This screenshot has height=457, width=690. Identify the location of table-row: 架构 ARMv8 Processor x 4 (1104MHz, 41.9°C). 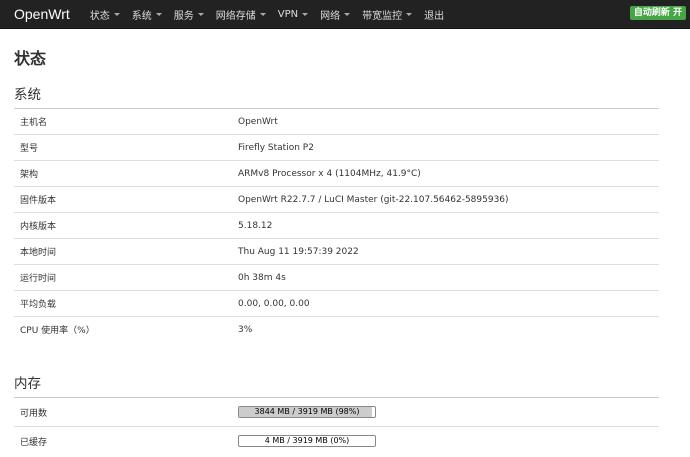
(336, 173).